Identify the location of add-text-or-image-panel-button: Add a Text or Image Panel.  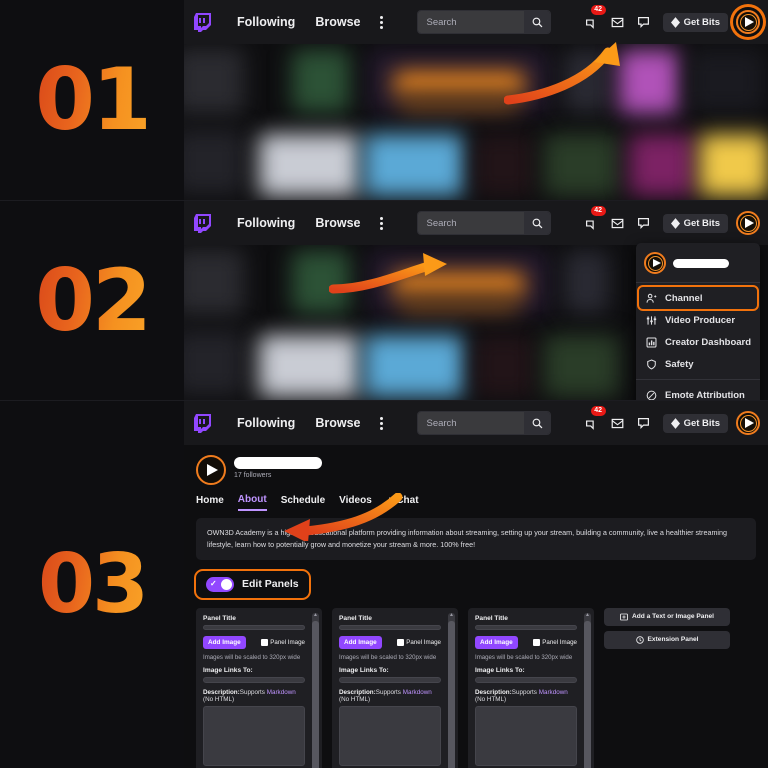
(667, 616).